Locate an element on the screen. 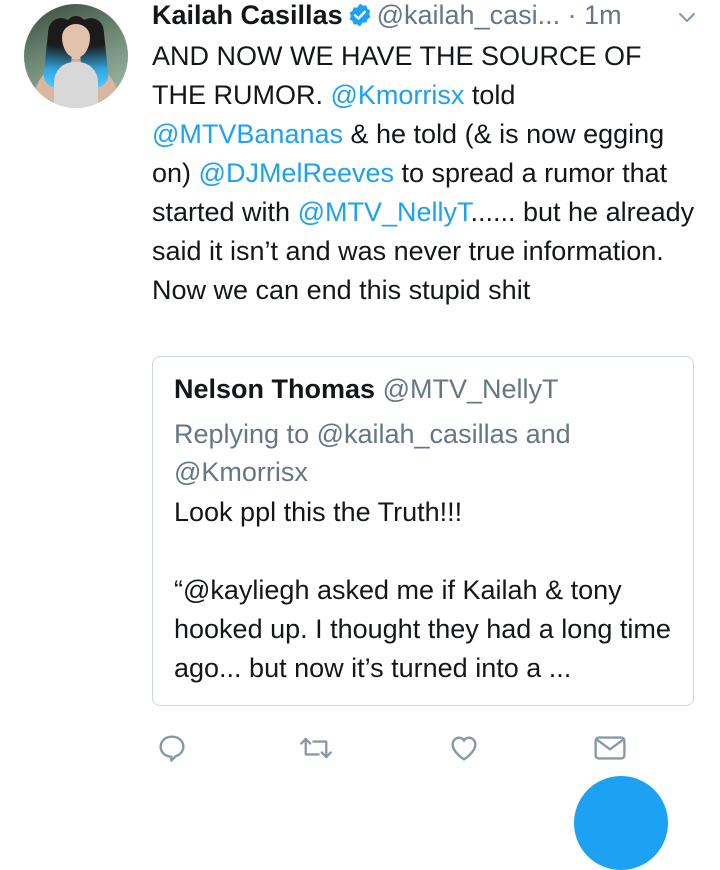  author-name: Kailah Casillas is located at coordinates (247, 15).